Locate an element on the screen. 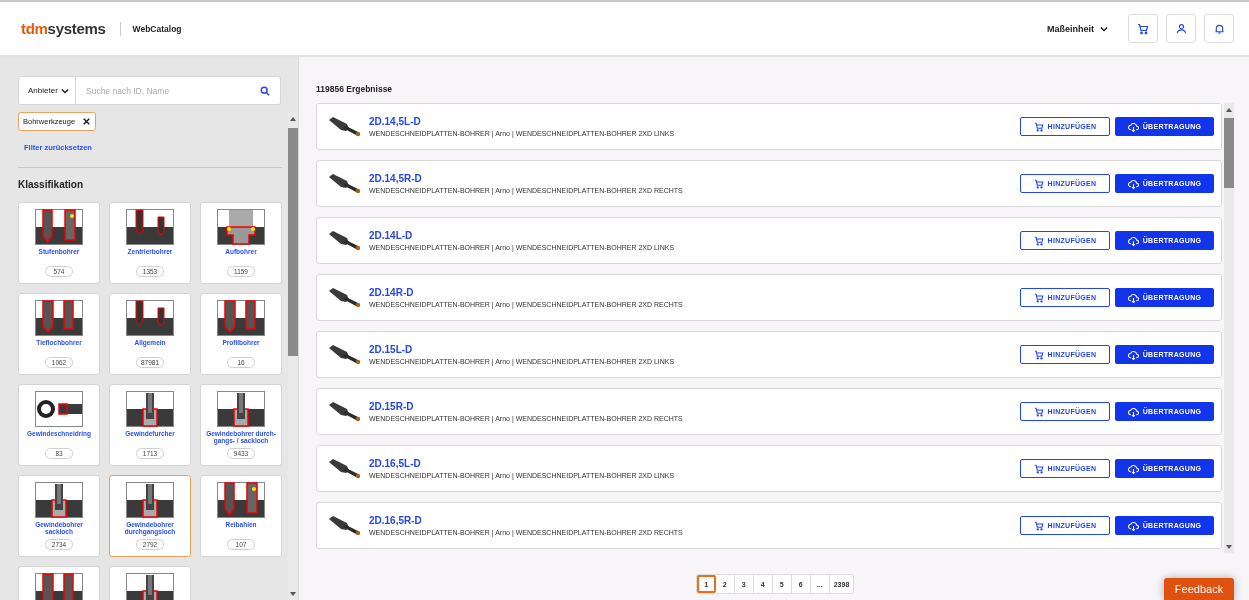 The image size is (1249, 600). product-link: 2D.16,5L-D is located at coordinates (694, 463).